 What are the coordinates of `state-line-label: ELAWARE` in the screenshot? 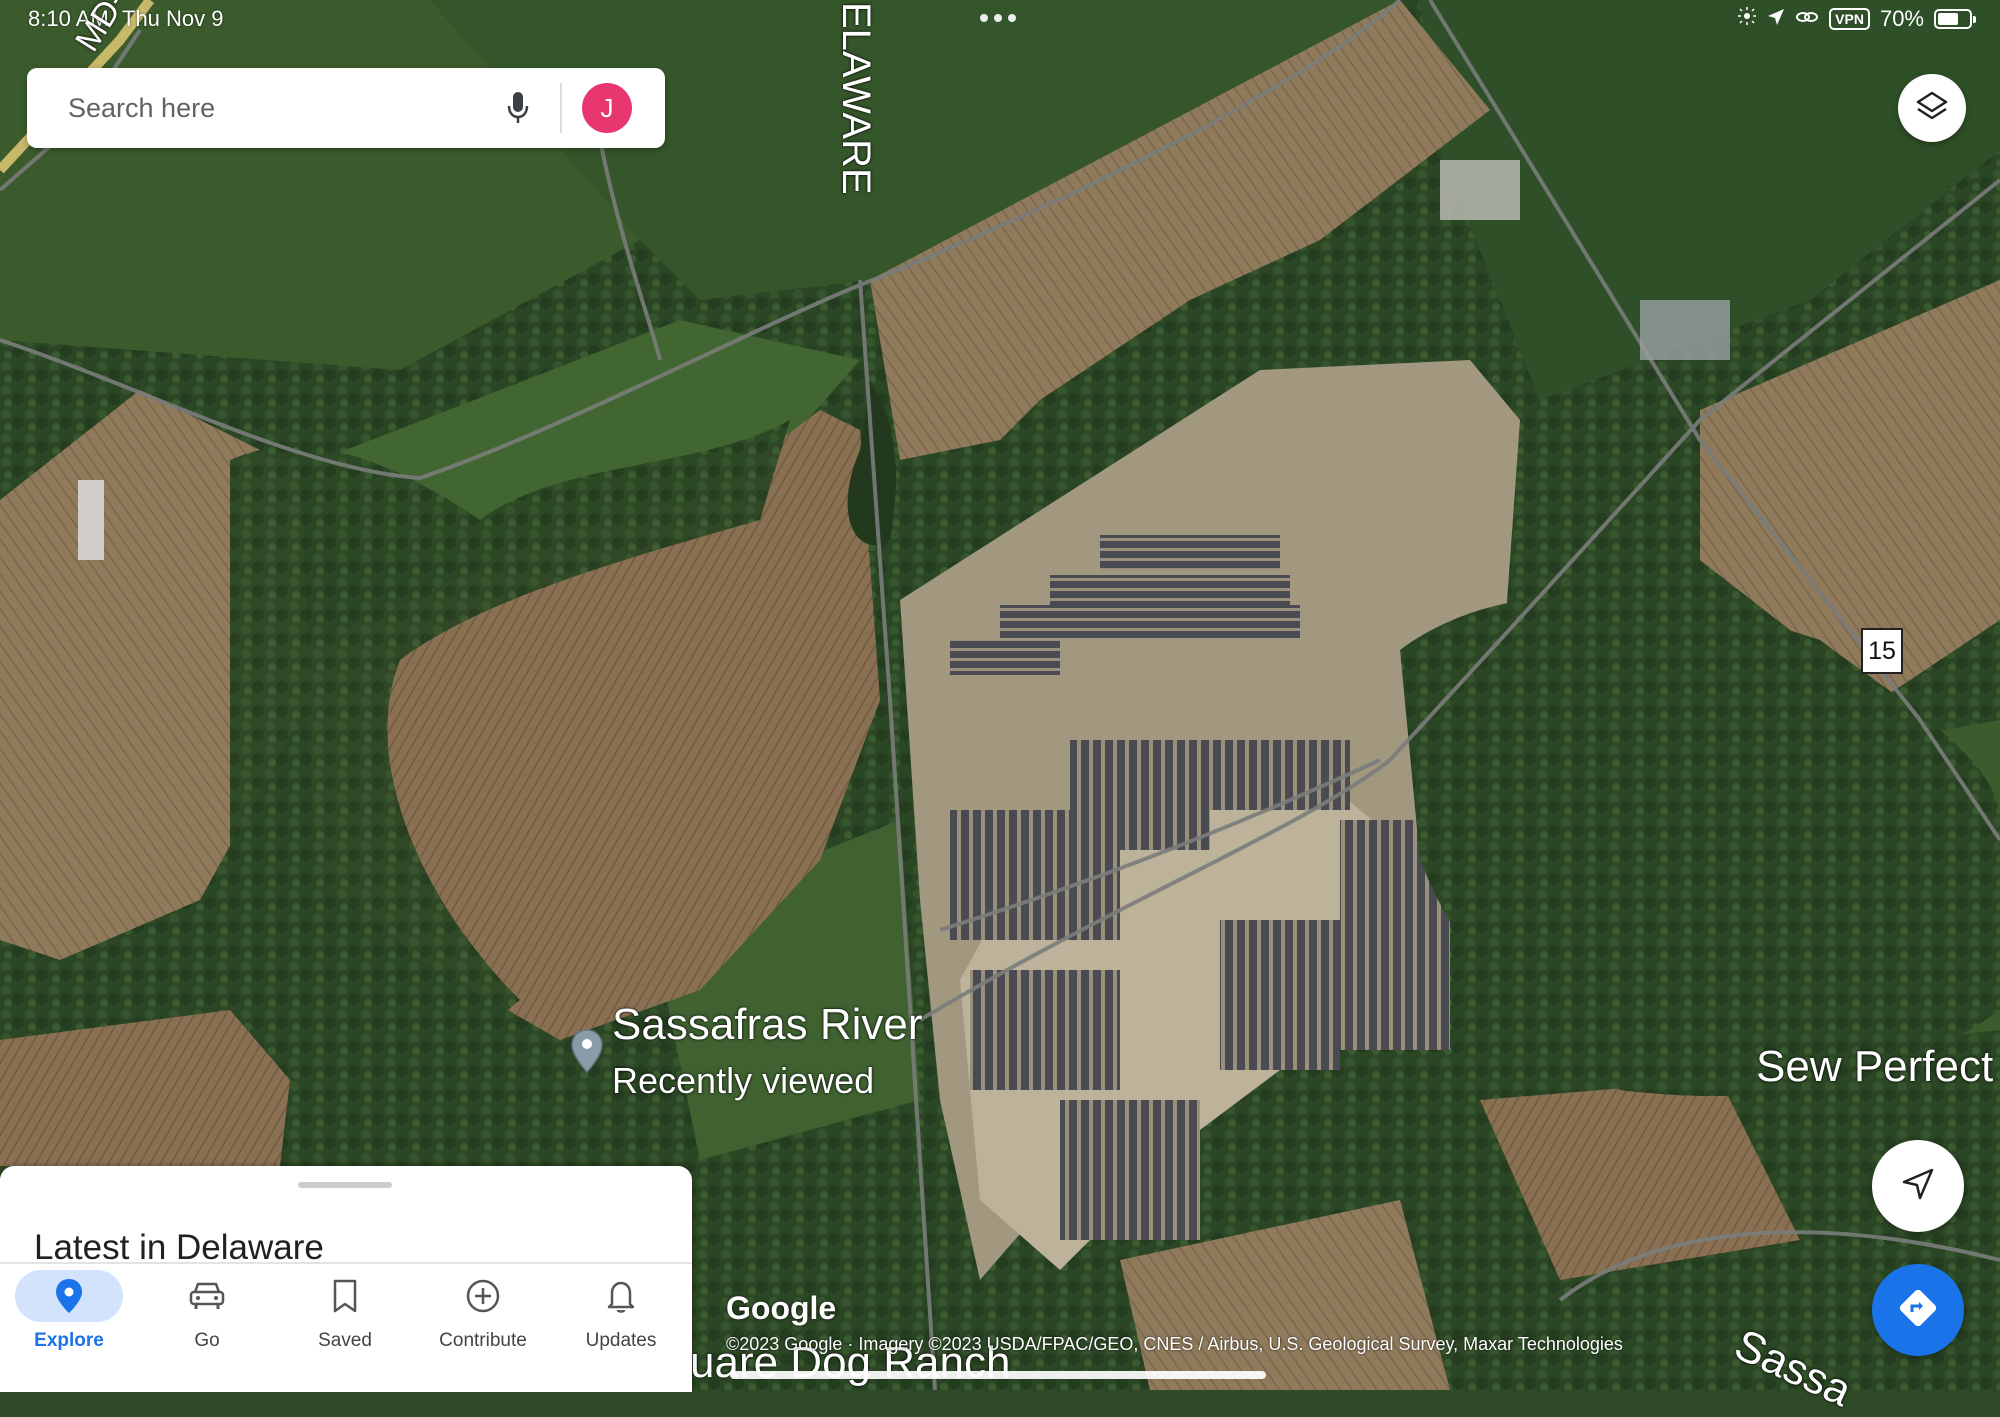 It's located at (856, 98).